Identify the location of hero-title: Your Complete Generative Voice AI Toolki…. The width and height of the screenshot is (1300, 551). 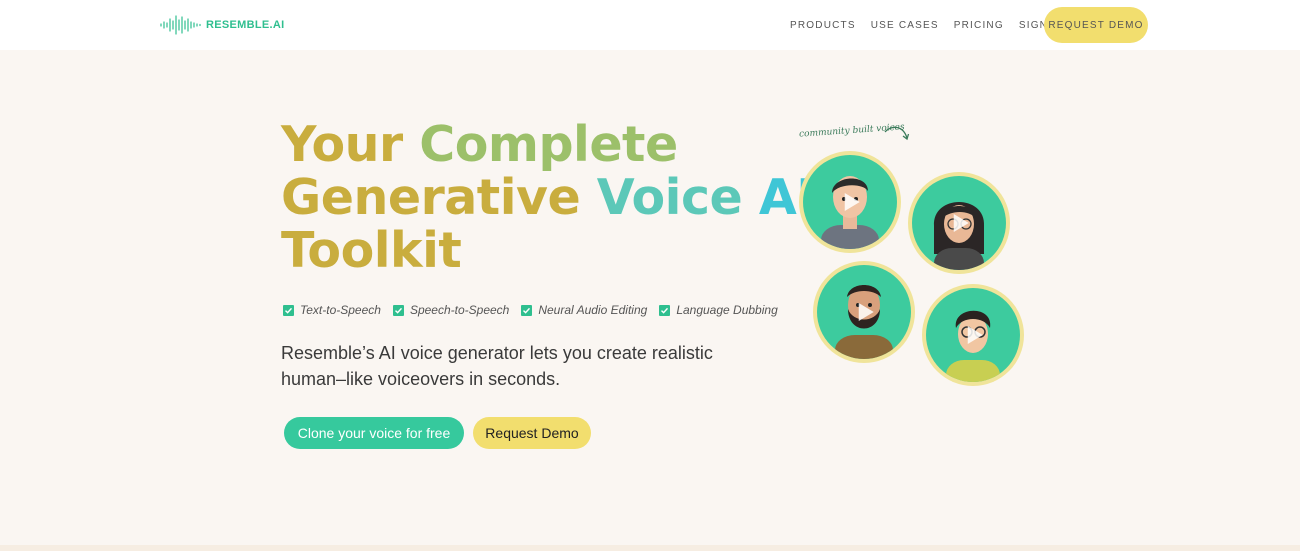
(547, 197).